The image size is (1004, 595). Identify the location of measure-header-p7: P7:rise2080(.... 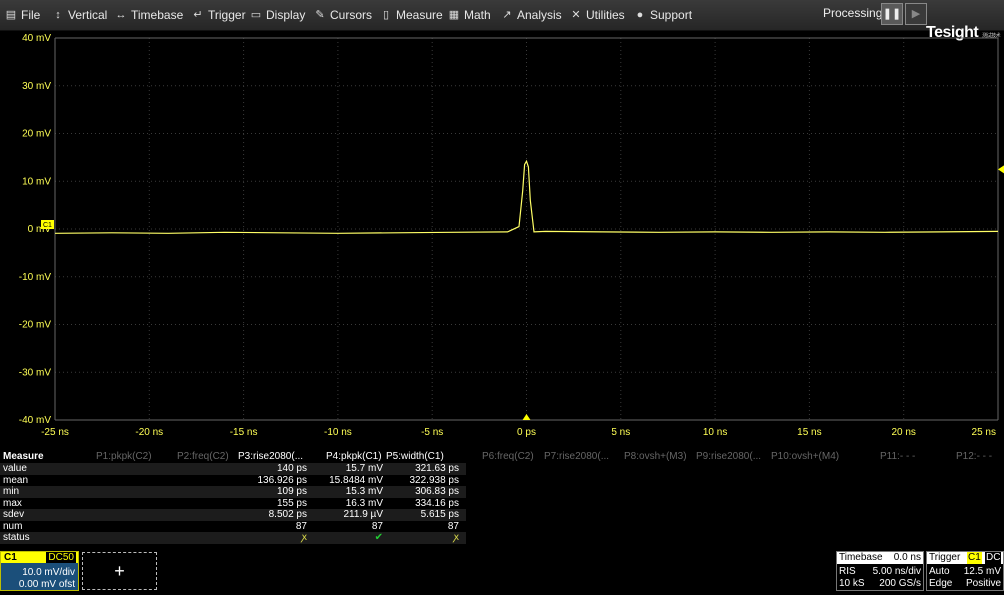
(576, 457).